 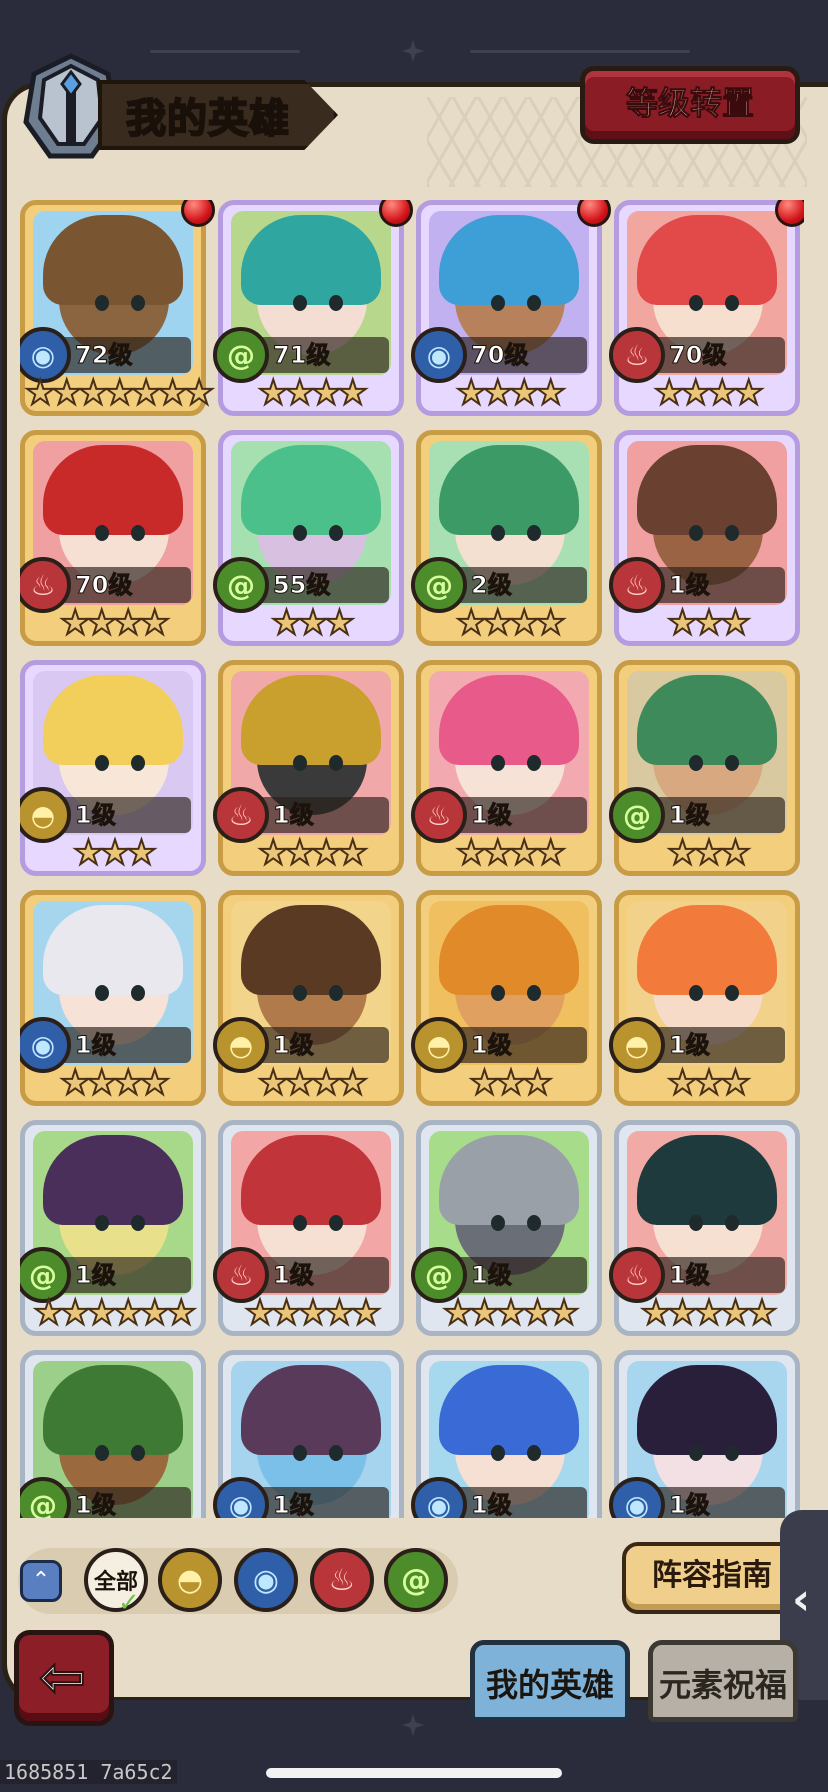 I want to click on hero-level: 72级, so click(x=103, y=355).